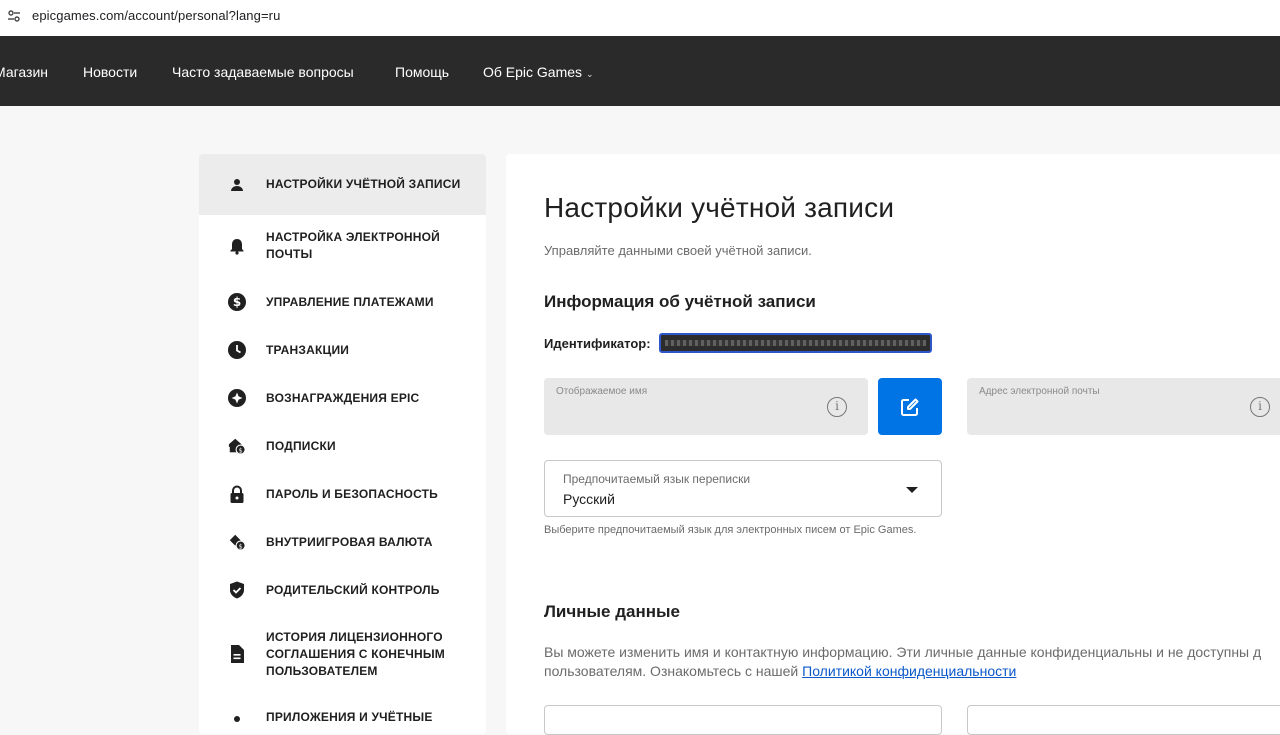 This screenshot has height=735, width=1280. Describe the element at coordinates (533, 72) in the screenshot. I see `nav-about-label: Об Epic Games` at that location.